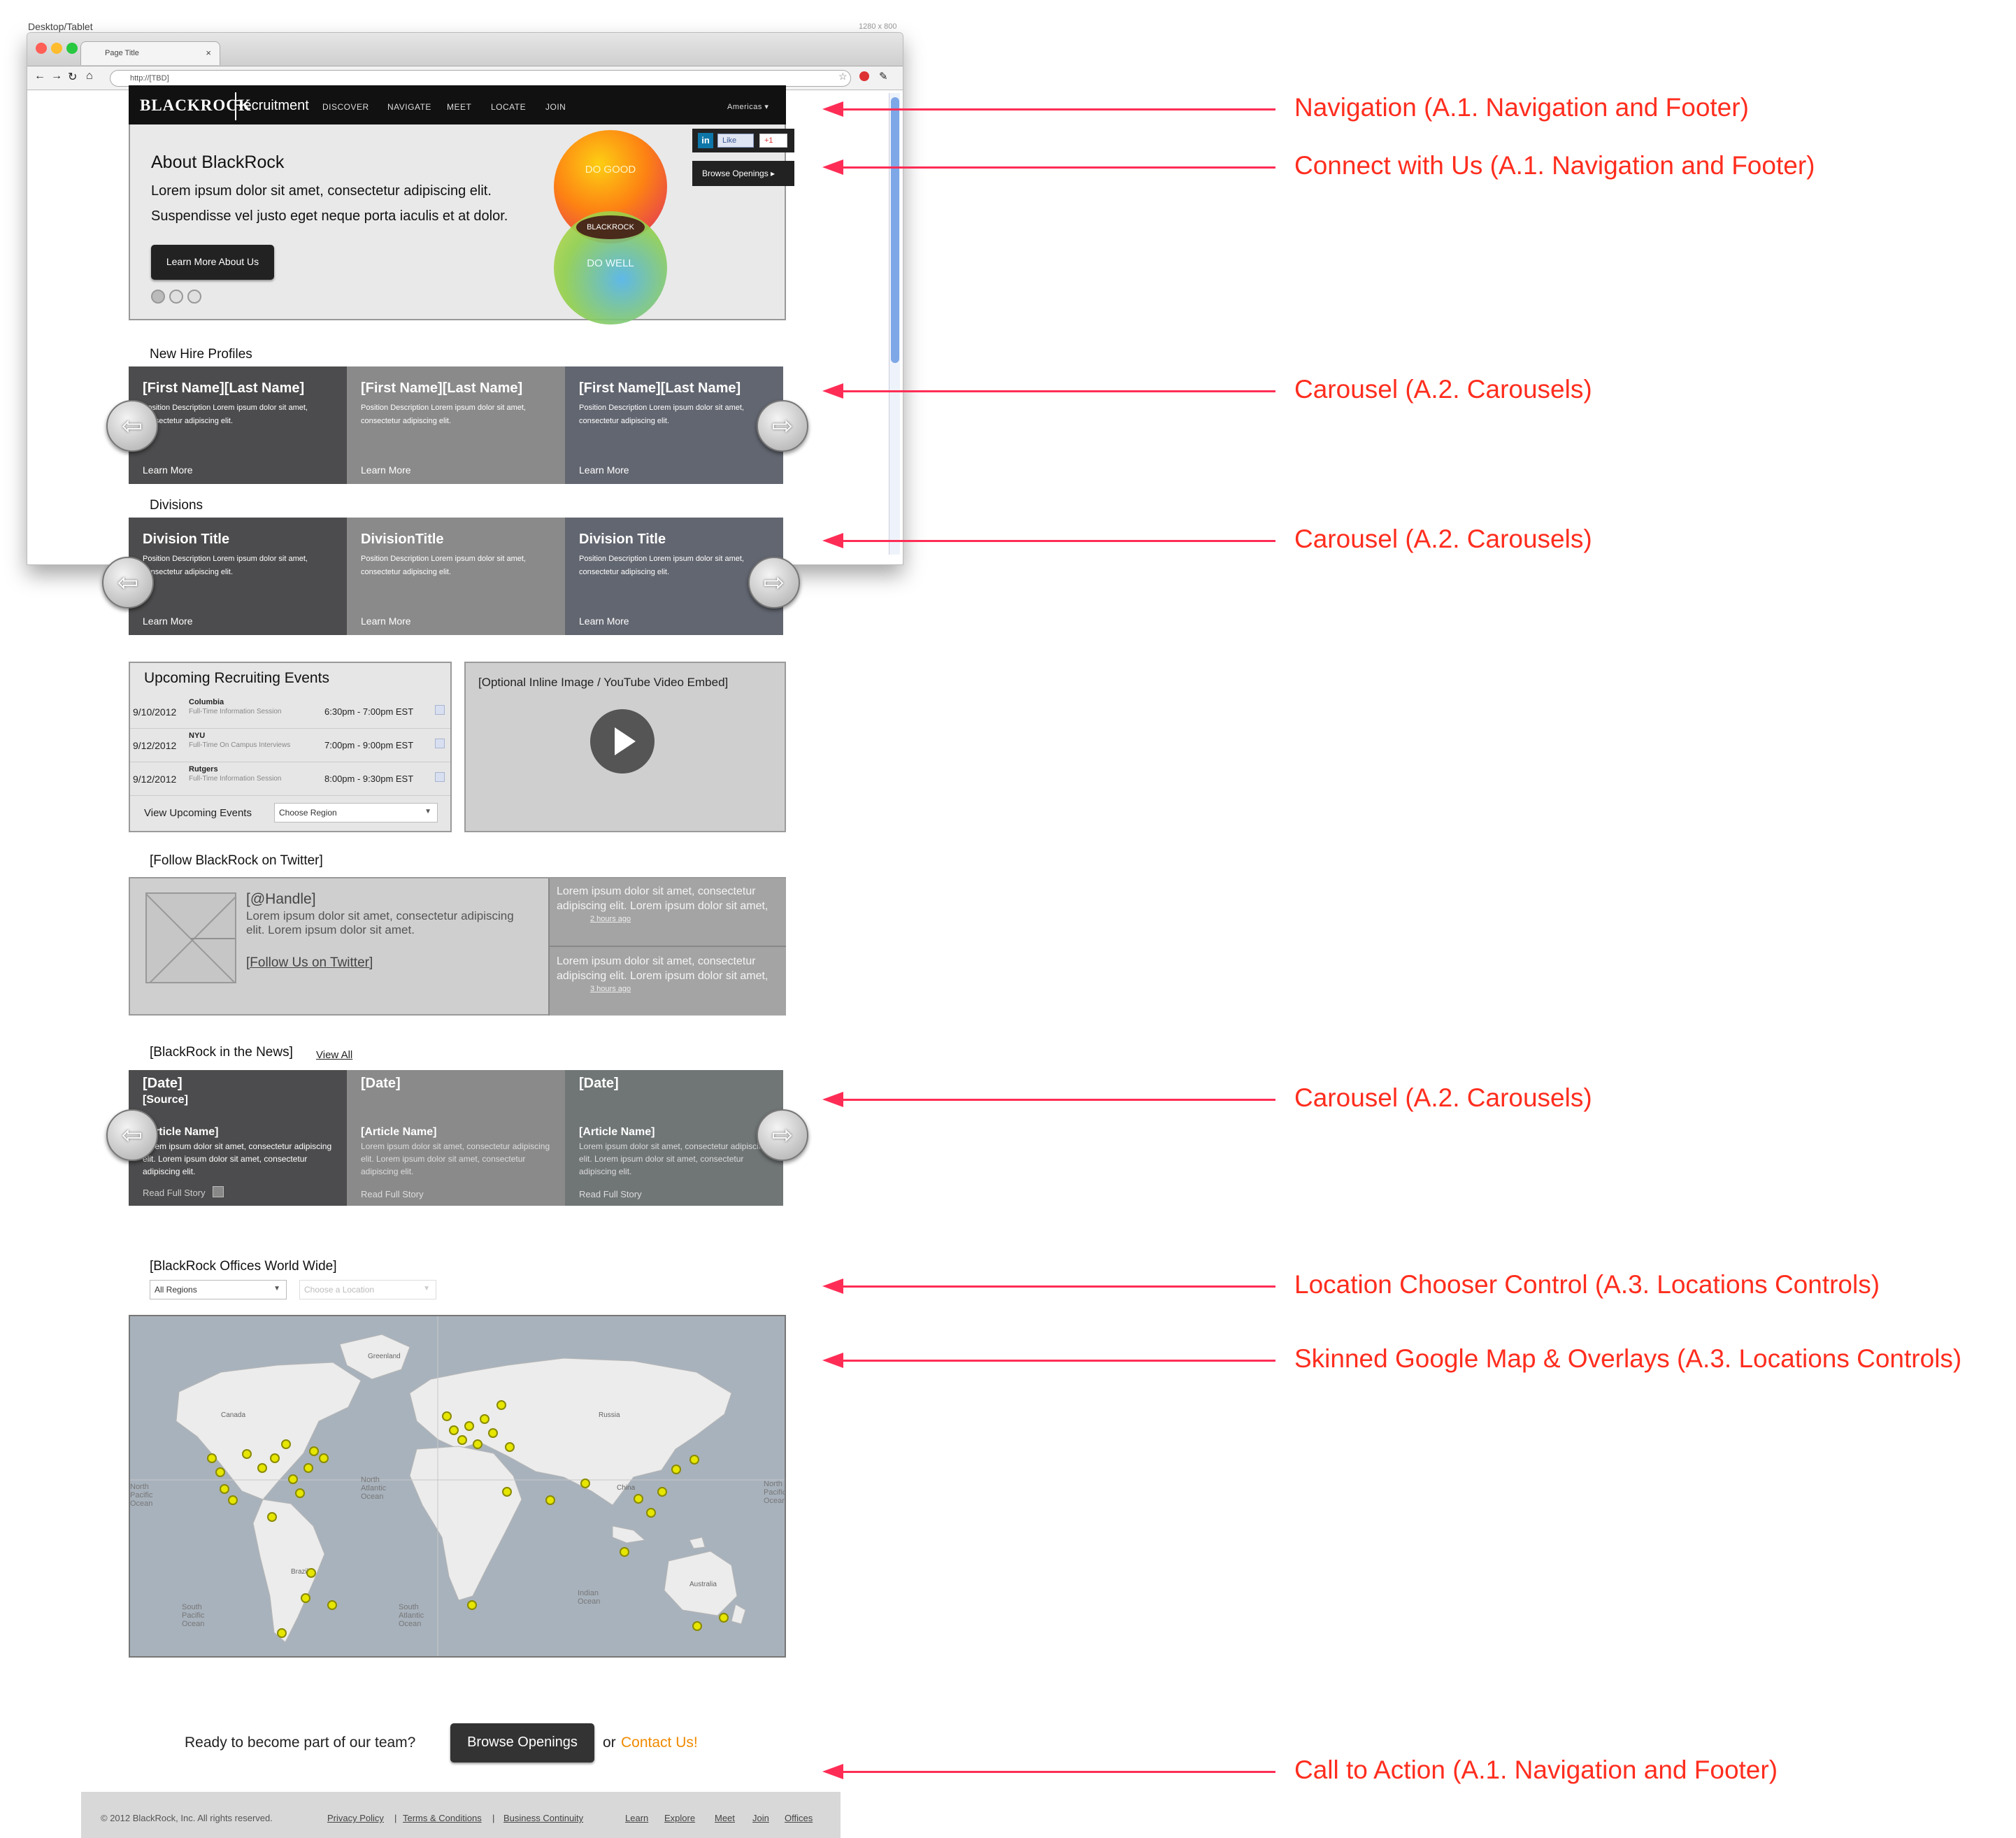 This screenshot has height=1838, width=2016. What do you see at coordinates (864, 76) in the screenshot?
I see `extension-icon` at bounding box center [864, 76].